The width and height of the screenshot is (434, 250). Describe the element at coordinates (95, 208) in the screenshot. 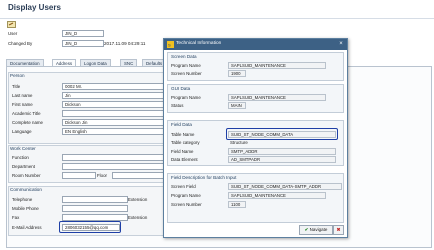

I see `mobile-phone-field` at that location.